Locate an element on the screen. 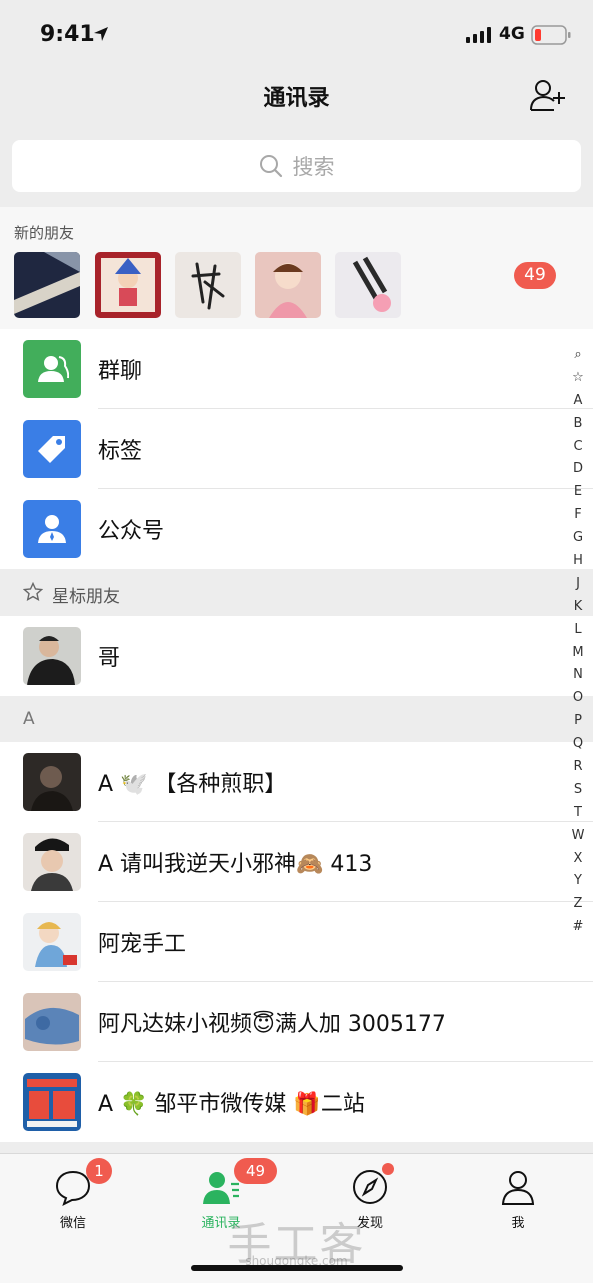 The height and width of the screenshot is (1283, 593). index-letter: X is located at coordinates (578, 859).